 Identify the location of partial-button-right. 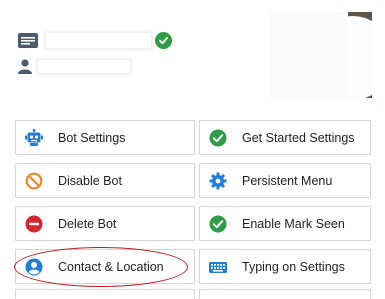
(285, 294).